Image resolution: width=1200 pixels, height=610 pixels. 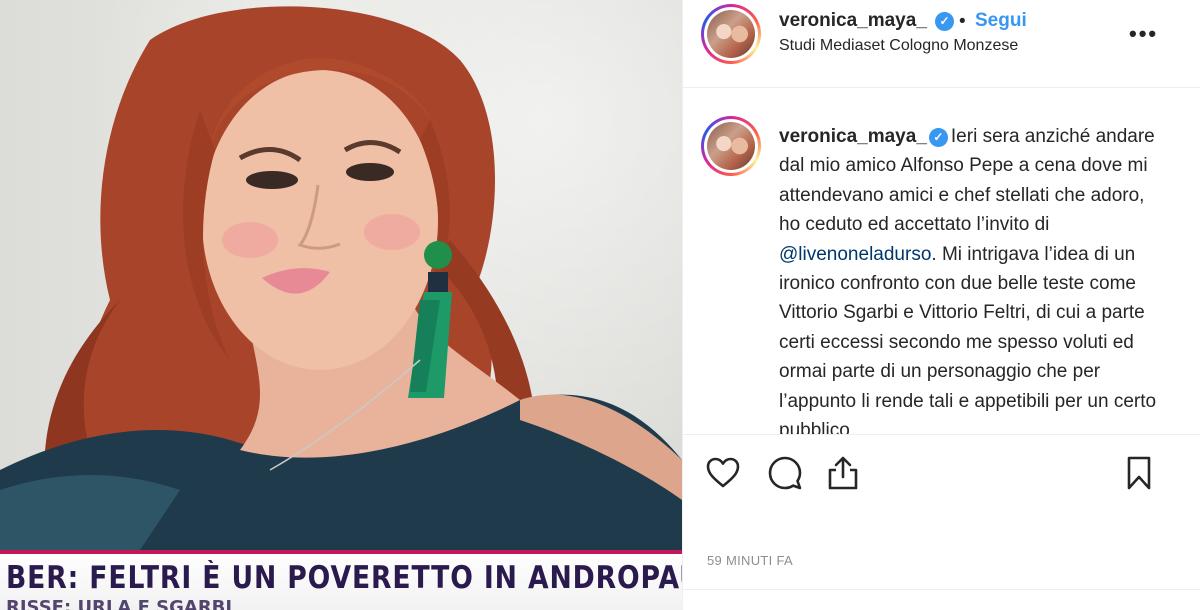 I want to click on share-icon, so click(x=843, y=473).